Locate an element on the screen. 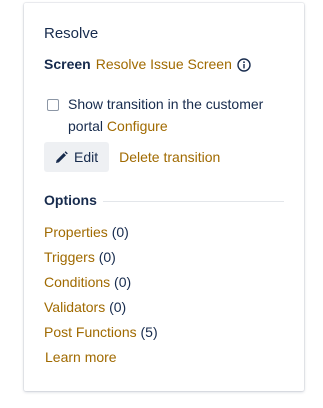 Image resolution: width=323 pixels, height=408 pixels. option-post-functions: Post Functions (5) is located at coordinates (101, 334).